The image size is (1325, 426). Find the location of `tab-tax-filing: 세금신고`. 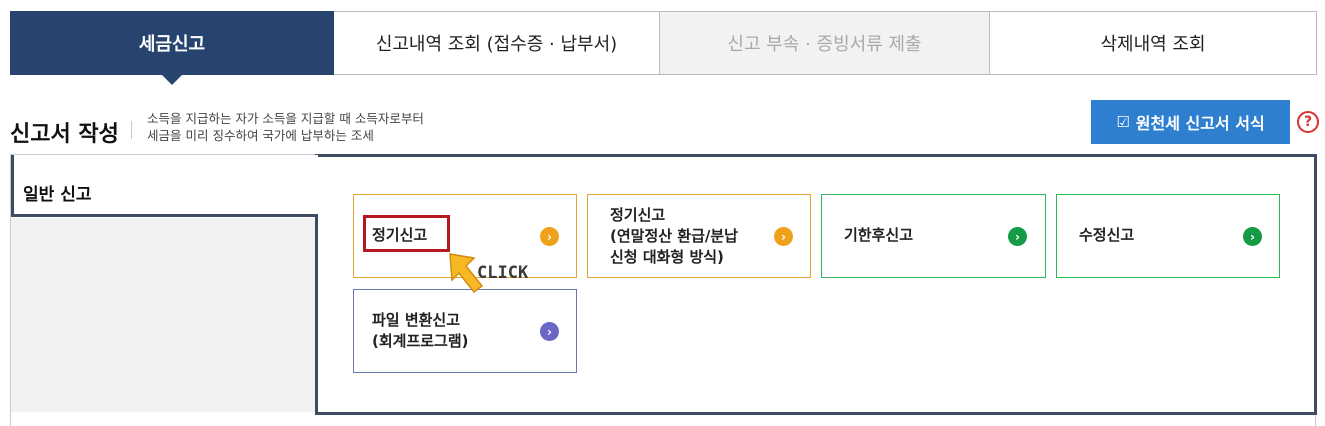

tab-tax-filing: 세금신고 is located at coordinates (172, 48).